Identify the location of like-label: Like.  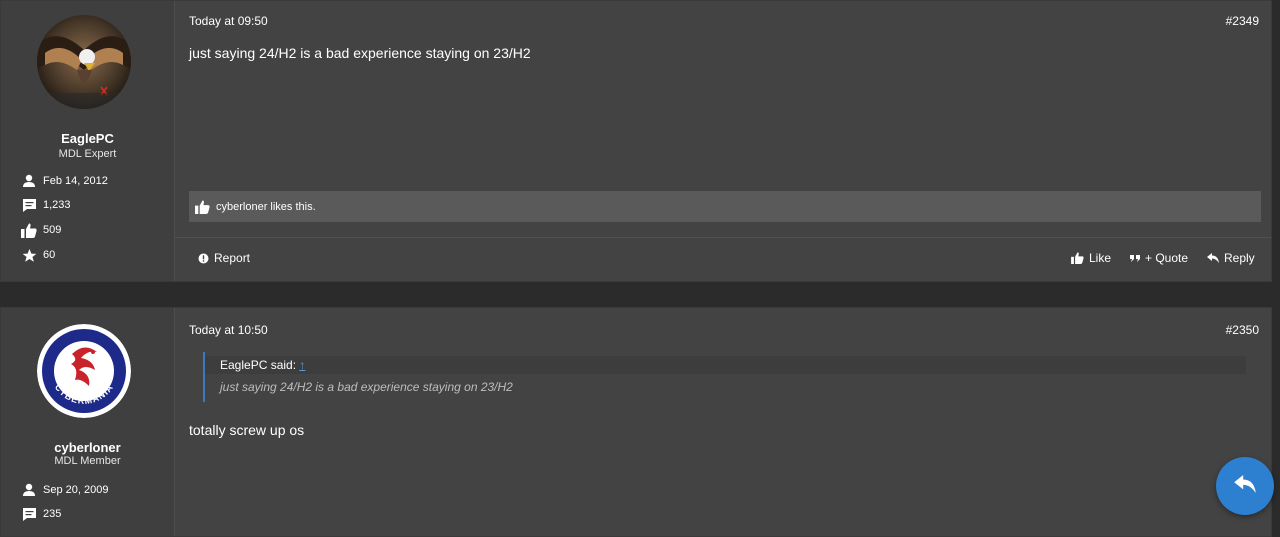
(1100, 258).